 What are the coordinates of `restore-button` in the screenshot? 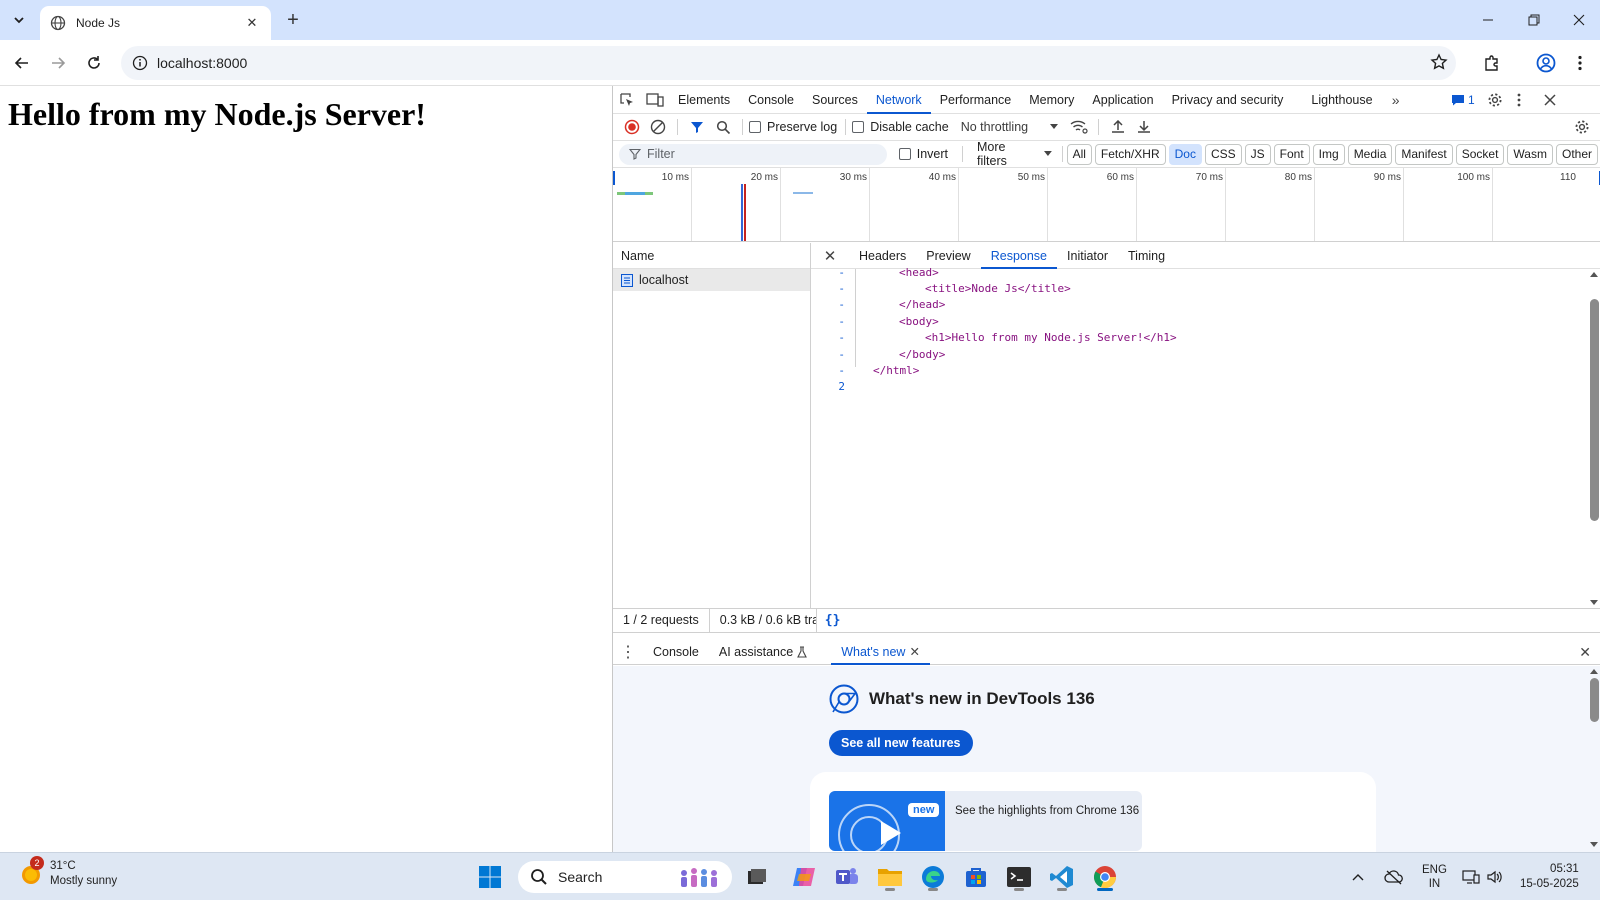 It's located at (1534, 20).